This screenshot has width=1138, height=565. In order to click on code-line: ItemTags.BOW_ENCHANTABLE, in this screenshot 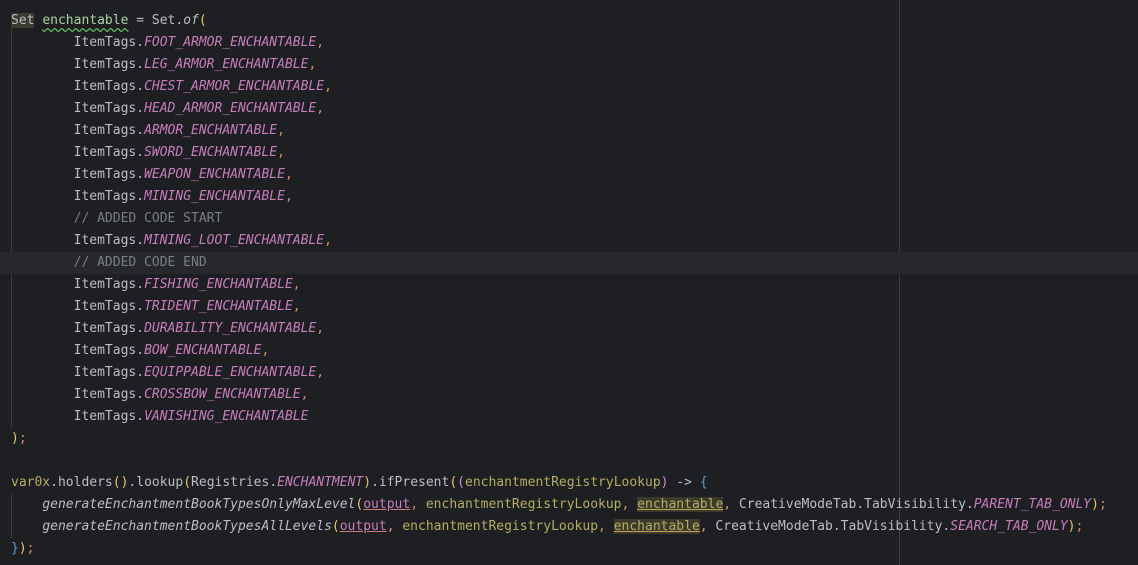, I will do `click(569, 351)`.